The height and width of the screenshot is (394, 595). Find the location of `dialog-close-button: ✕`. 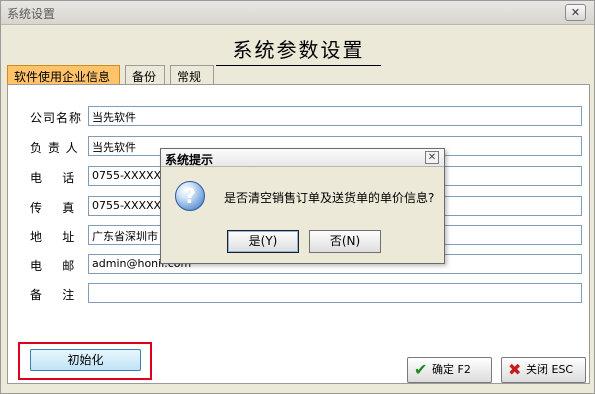

dialog-close-button: ✕ is located at coordinates (432, 157).